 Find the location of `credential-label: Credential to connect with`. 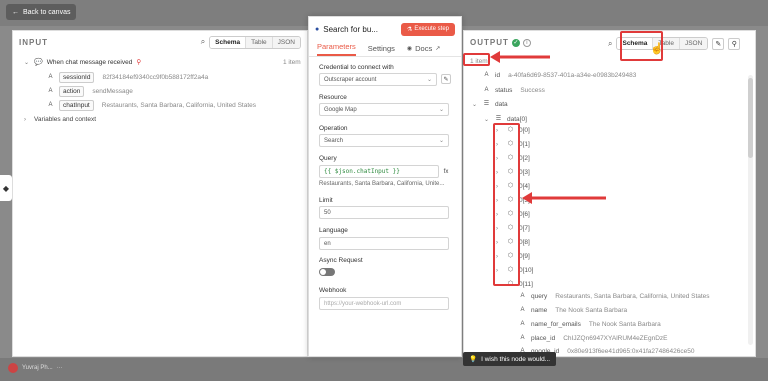

credential-label: Credential to connect with is located at coordinates (356, 67).